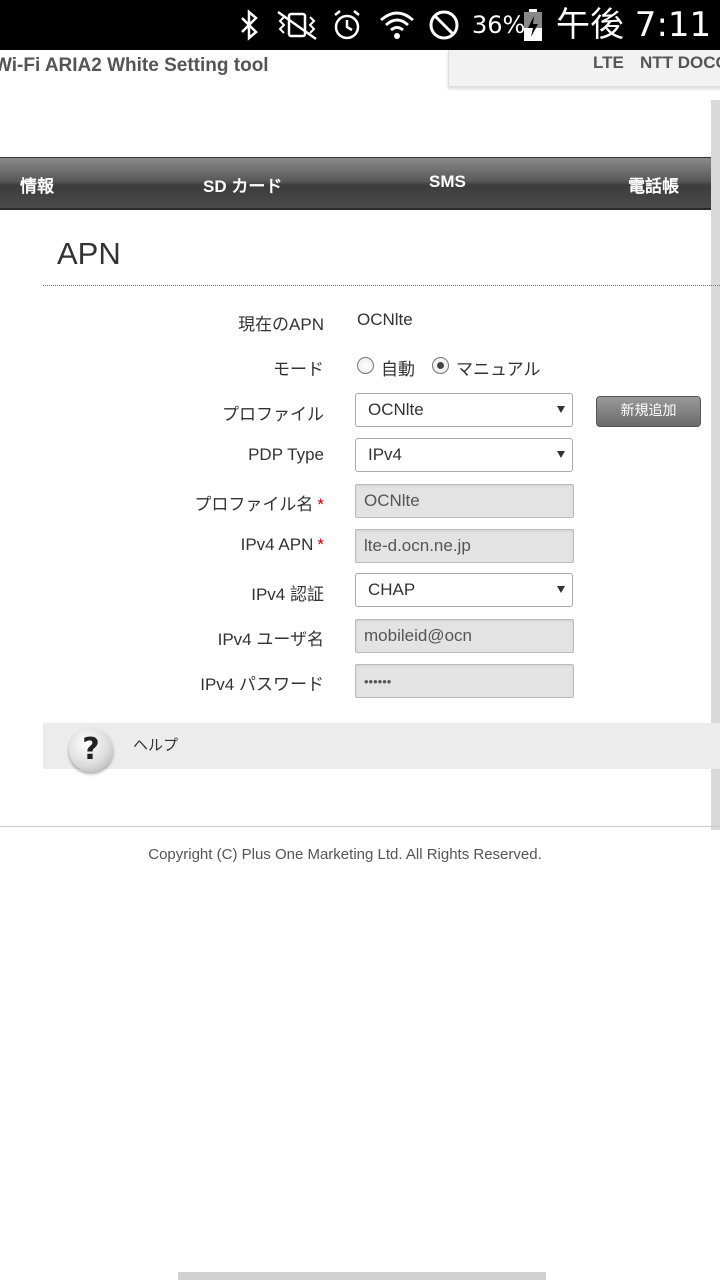  What do you see at coordinates (360, 826) in the screenshot?
I see `footer-divider` at bounding box center [360, 826].